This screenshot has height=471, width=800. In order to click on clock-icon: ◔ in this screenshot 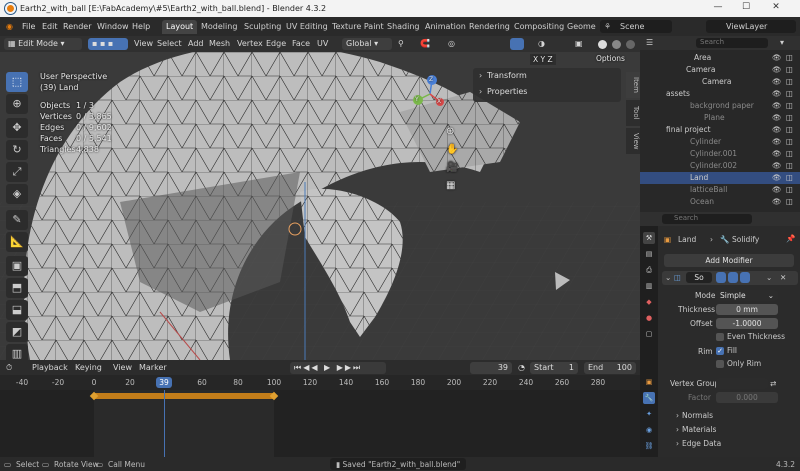, I will do `click(521, 367)`.